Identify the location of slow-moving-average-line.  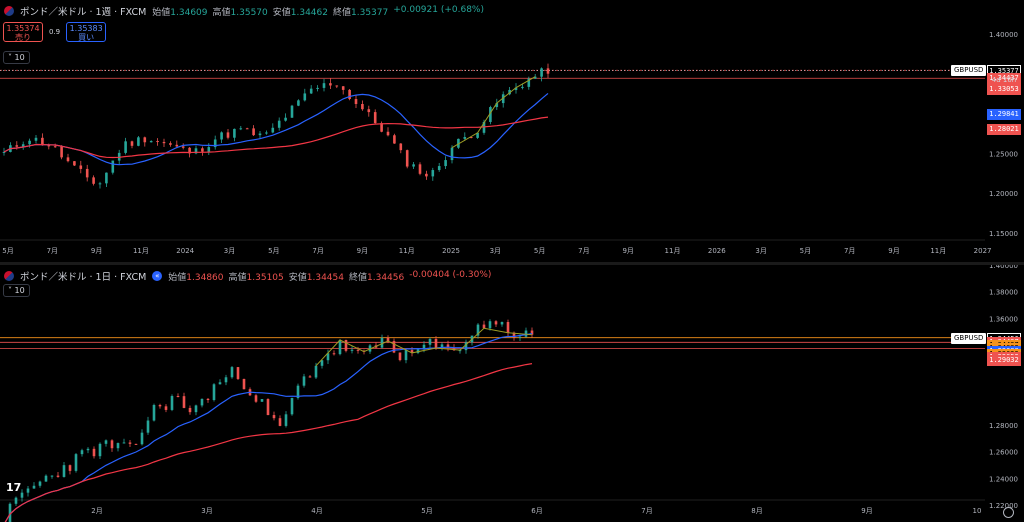
(276, 137).